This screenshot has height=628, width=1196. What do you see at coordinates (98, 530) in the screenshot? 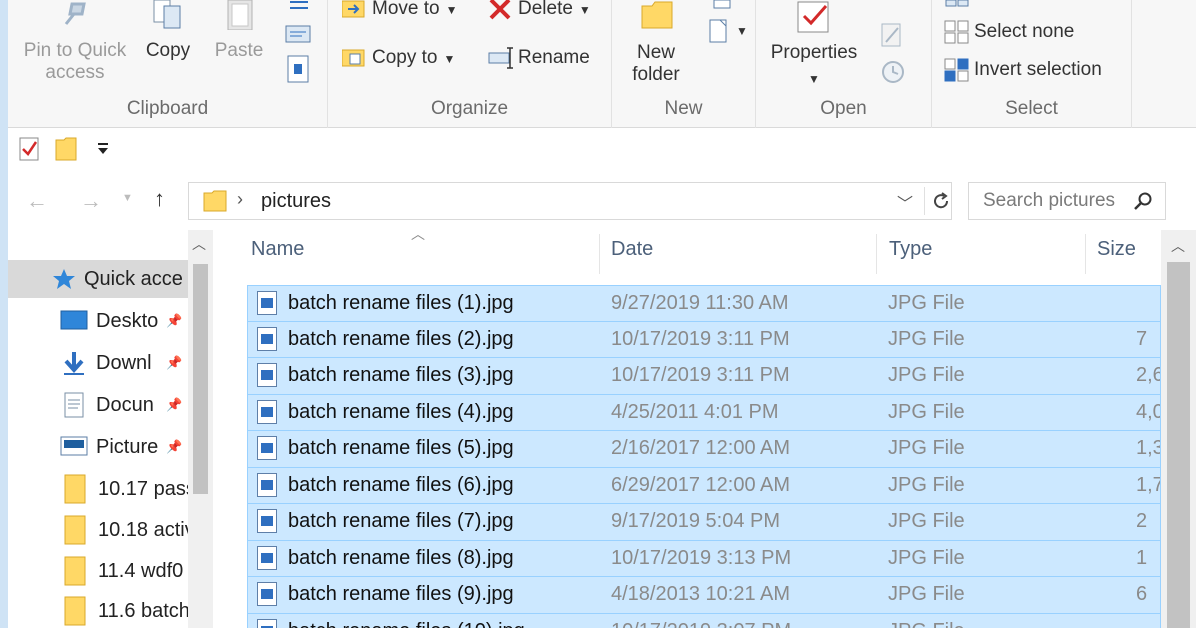
I see `nav-item-folder: 10.18 activ` at bounding box center [98, 530].